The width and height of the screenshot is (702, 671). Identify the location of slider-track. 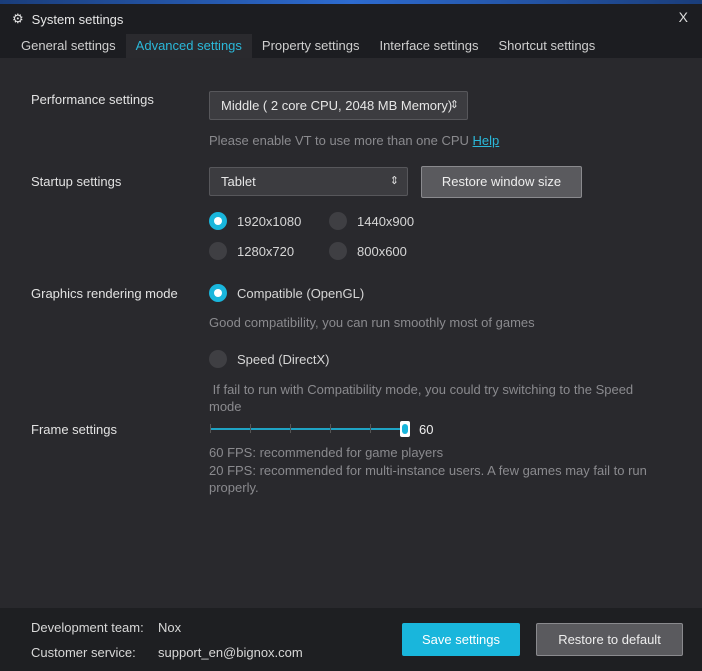
(307, 429).